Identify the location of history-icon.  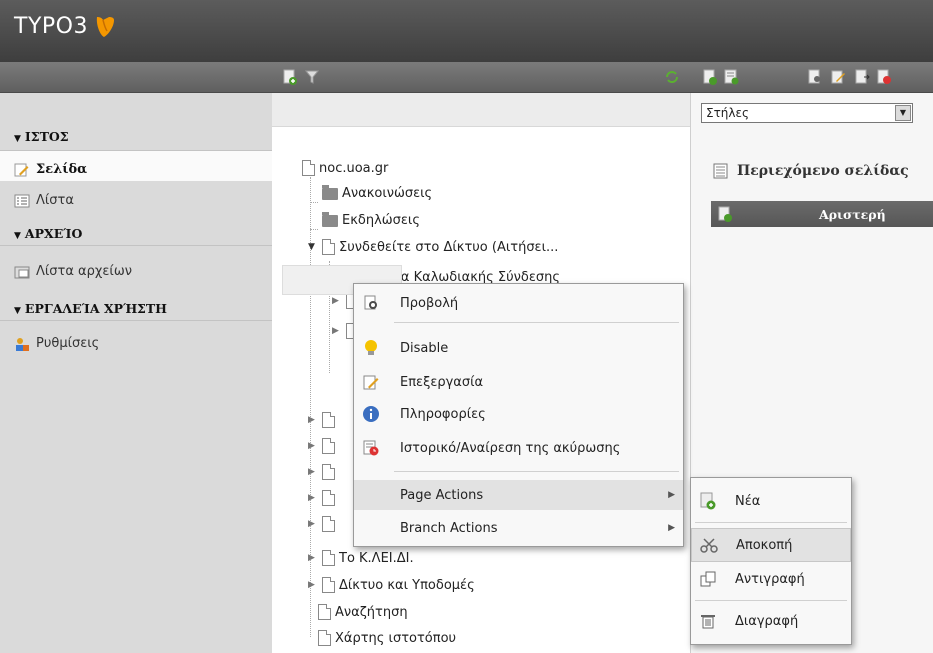
(371, 448).